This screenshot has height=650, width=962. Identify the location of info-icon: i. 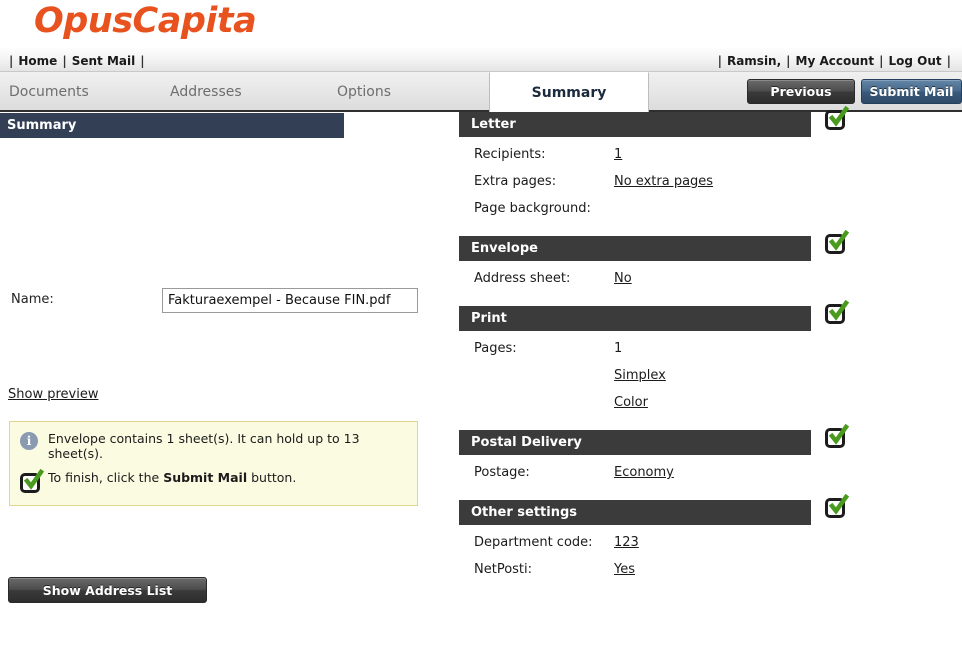
(34, 440).